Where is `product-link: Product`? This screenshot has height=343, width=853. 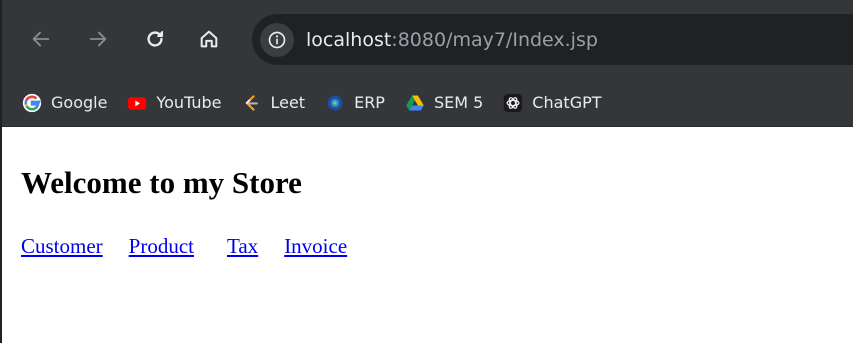 product-link: Product is located at coordinates (161, 246).